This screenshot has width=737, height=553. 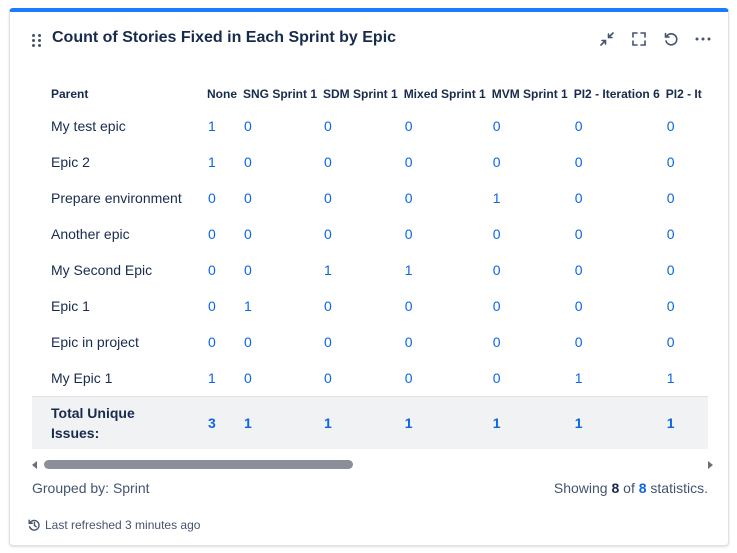 What do you see at coordinates (70, 162) in the screenshot?
I see `row-label: Epic 2` at bounding box center [70, 162].